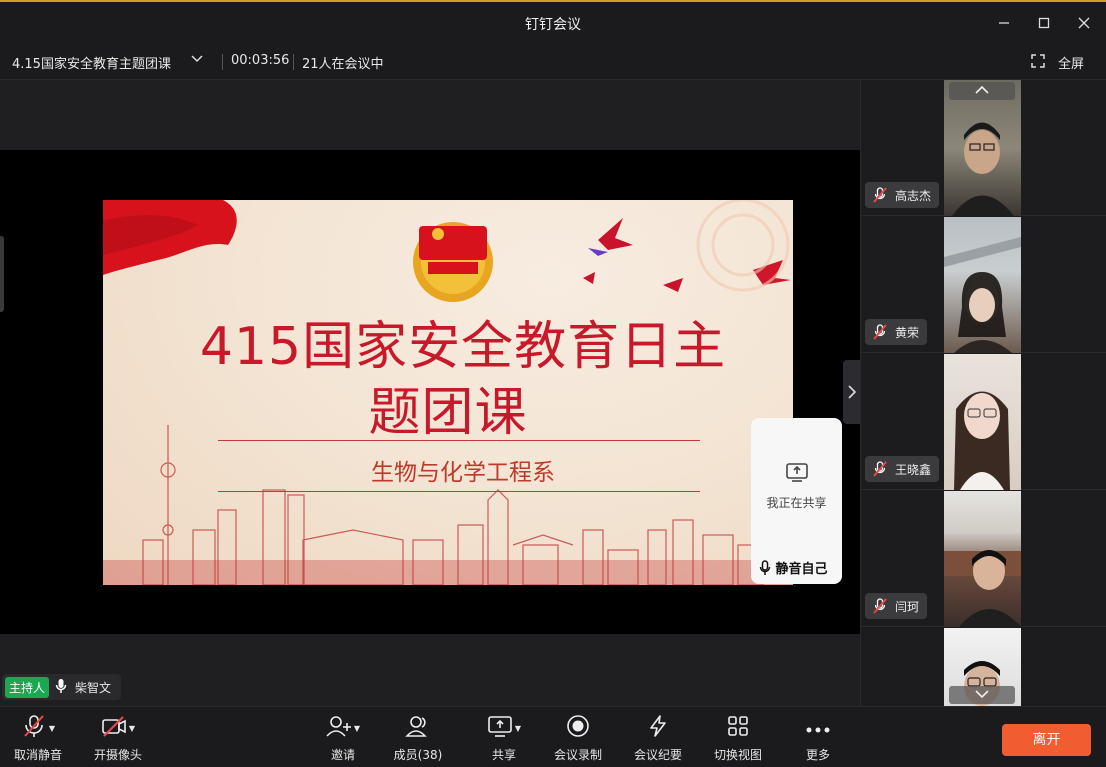  Describe the element at coordinates (448, 413) in the screenshot. I see `slide-title-line2: 题团课` at that location.